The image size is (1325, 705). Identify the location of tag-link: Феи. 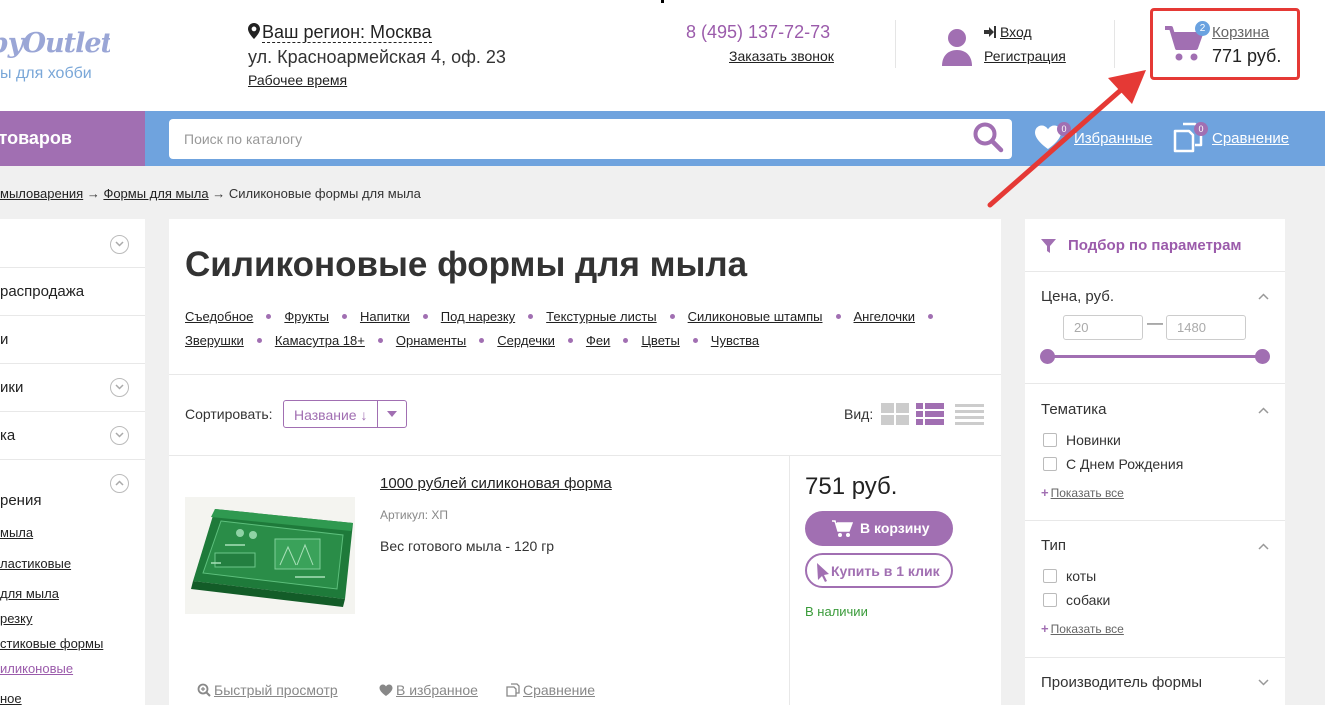
(598, 340).